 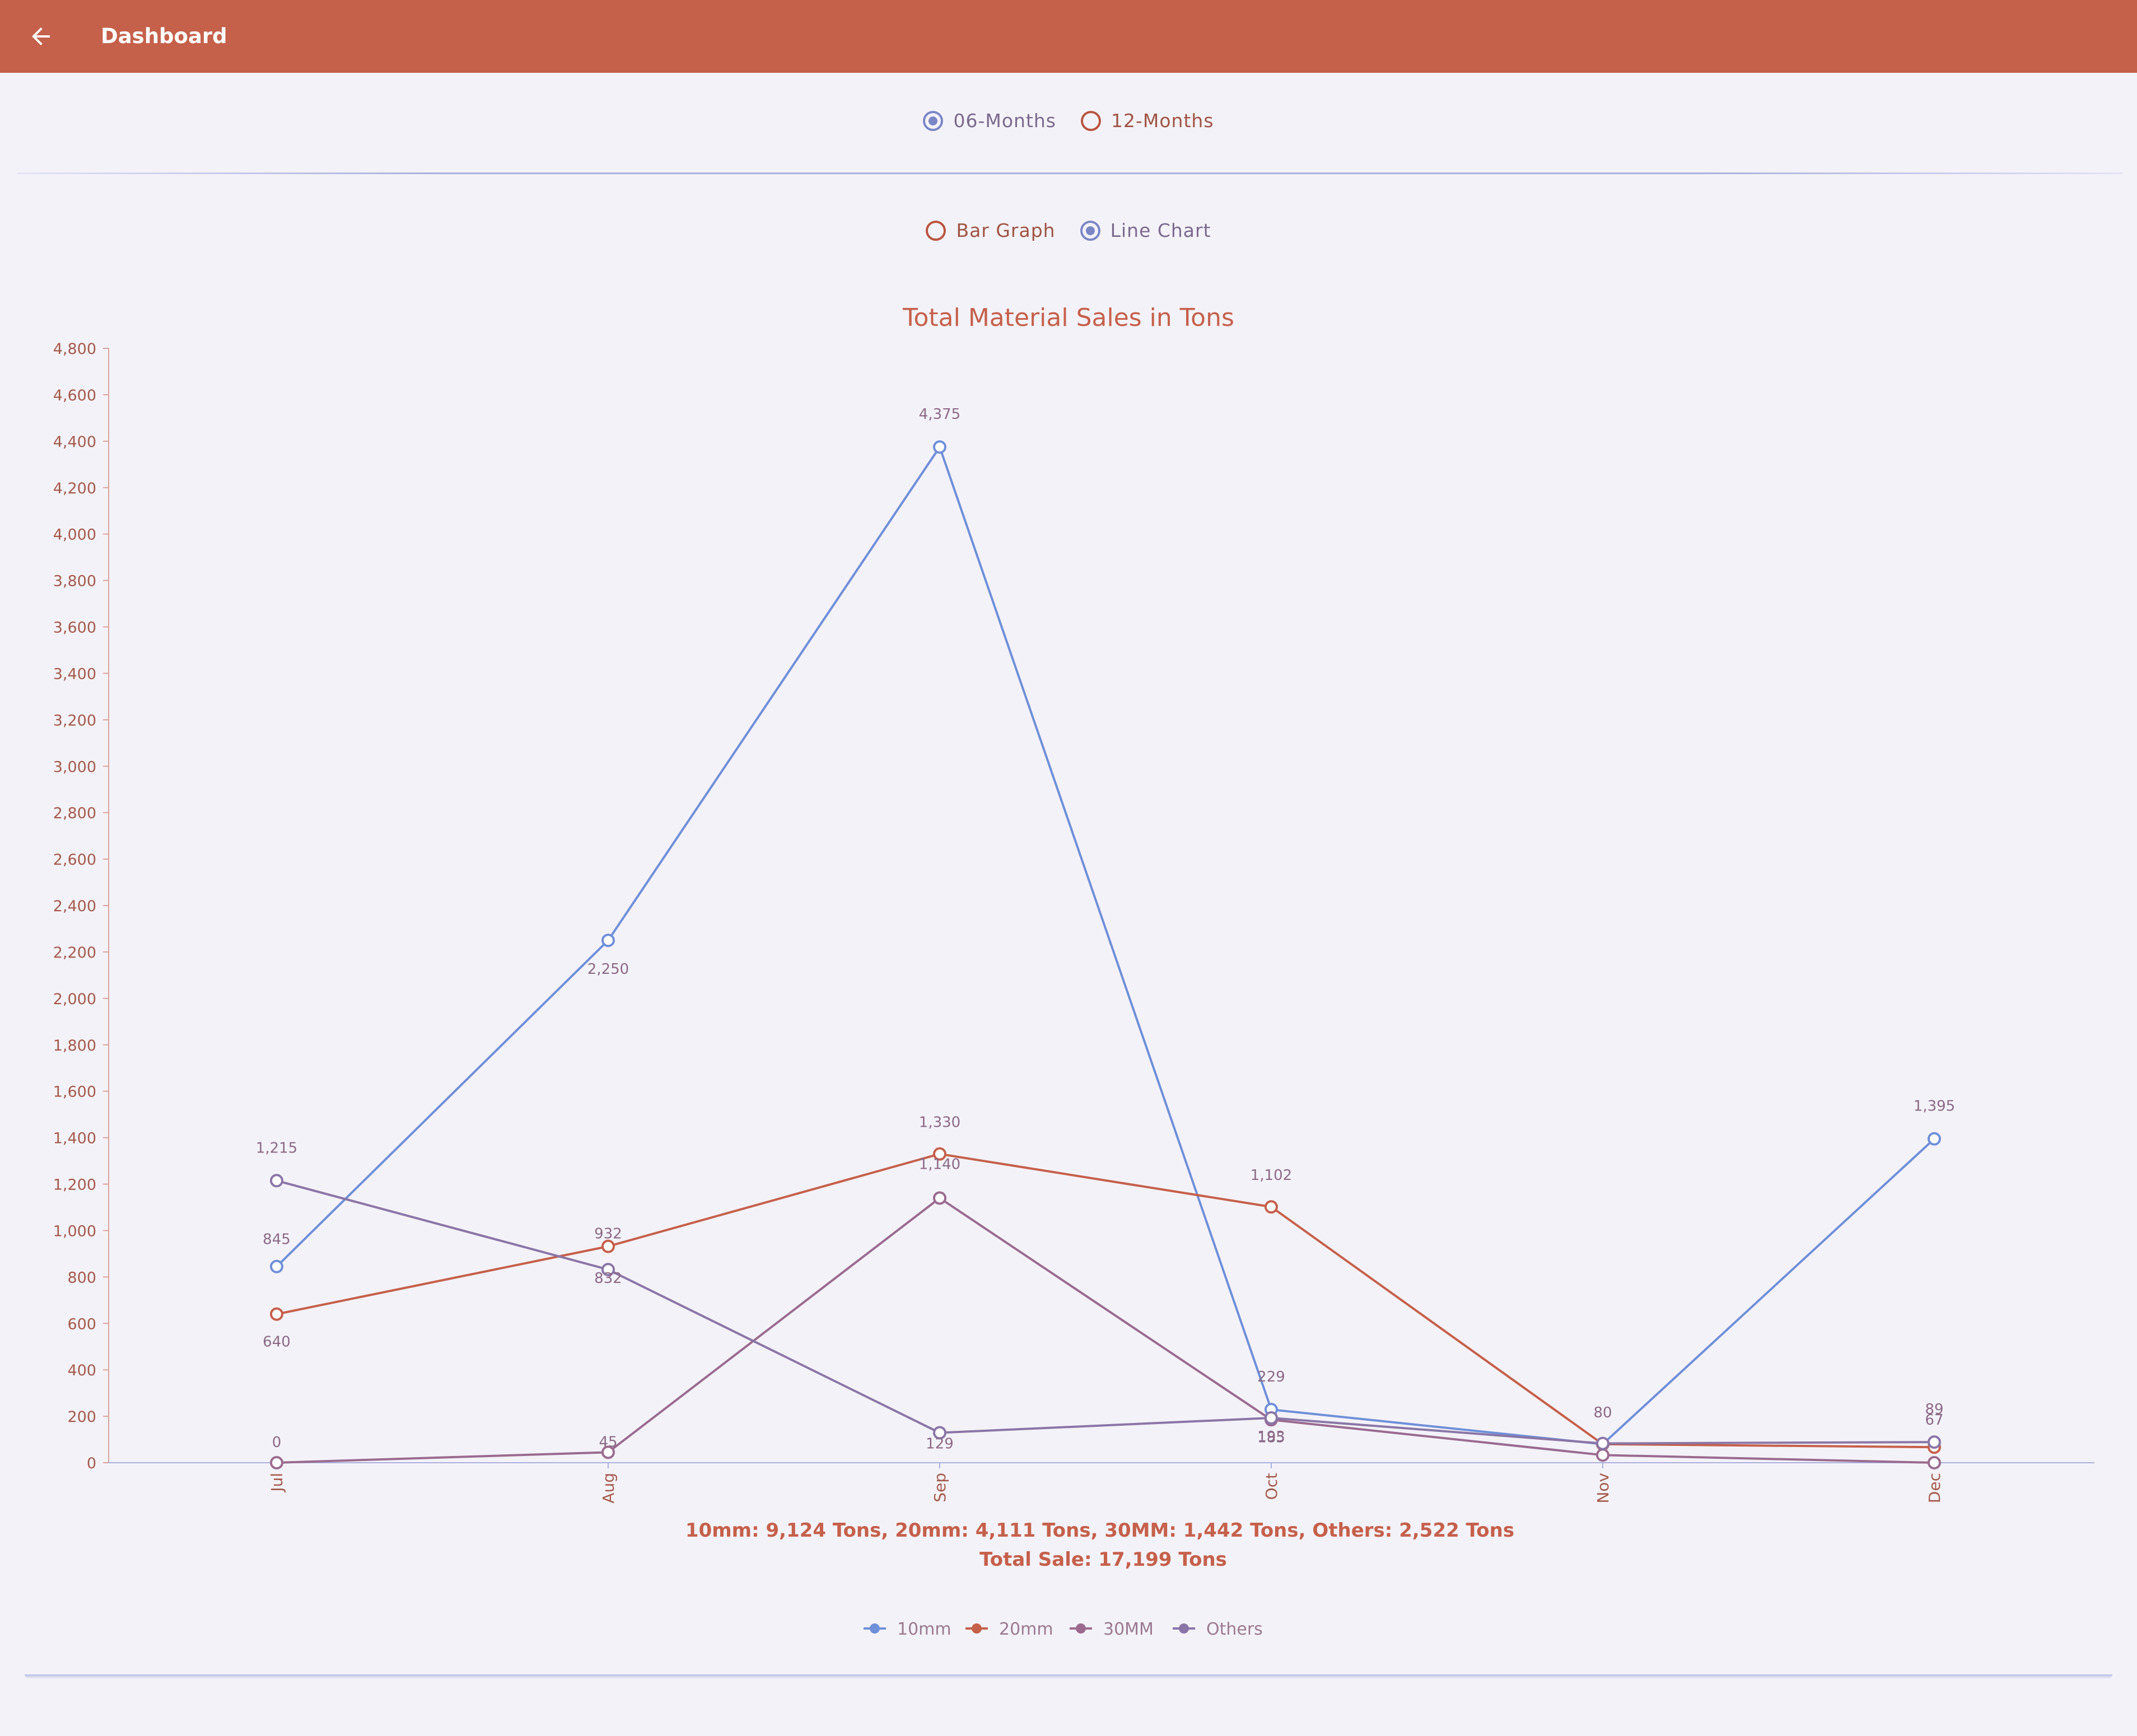 What do you see at coordinates (939, 1165) in the screenshot?
I see `data-label: 1,140` at bounding box center [939, 1165].